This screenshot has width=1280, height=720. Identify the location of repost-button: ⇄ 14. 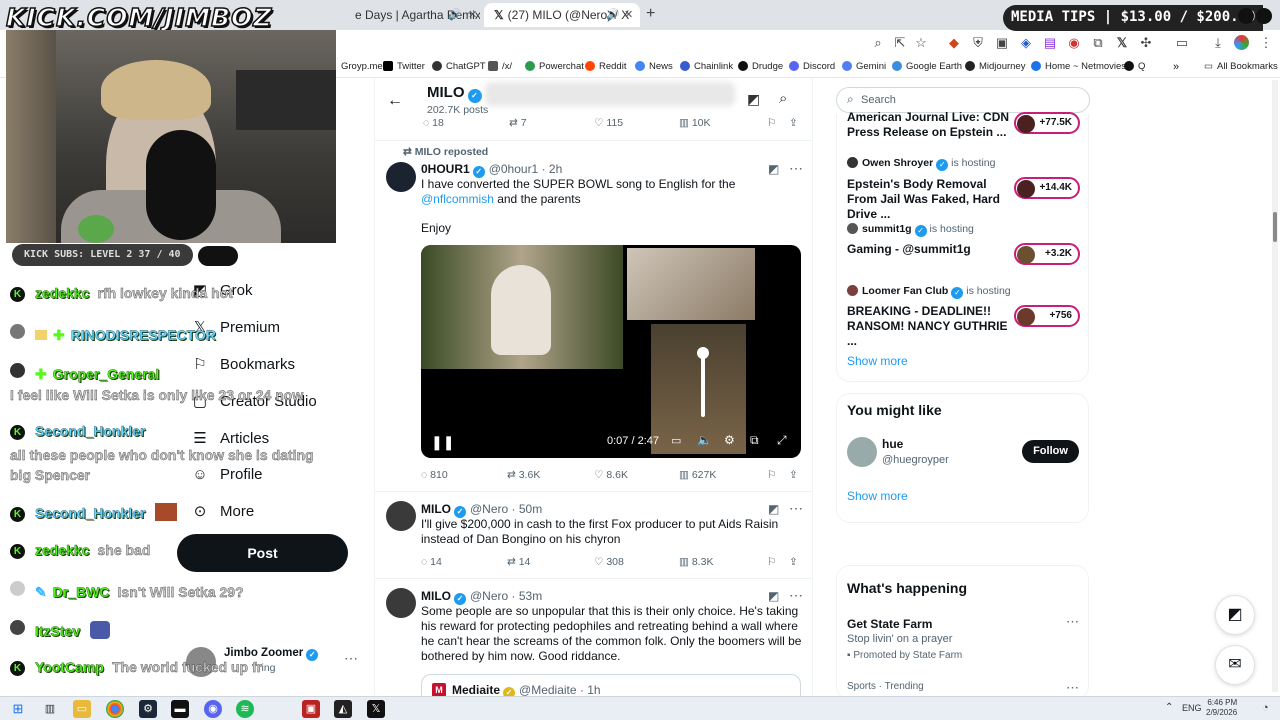
(518, 562).